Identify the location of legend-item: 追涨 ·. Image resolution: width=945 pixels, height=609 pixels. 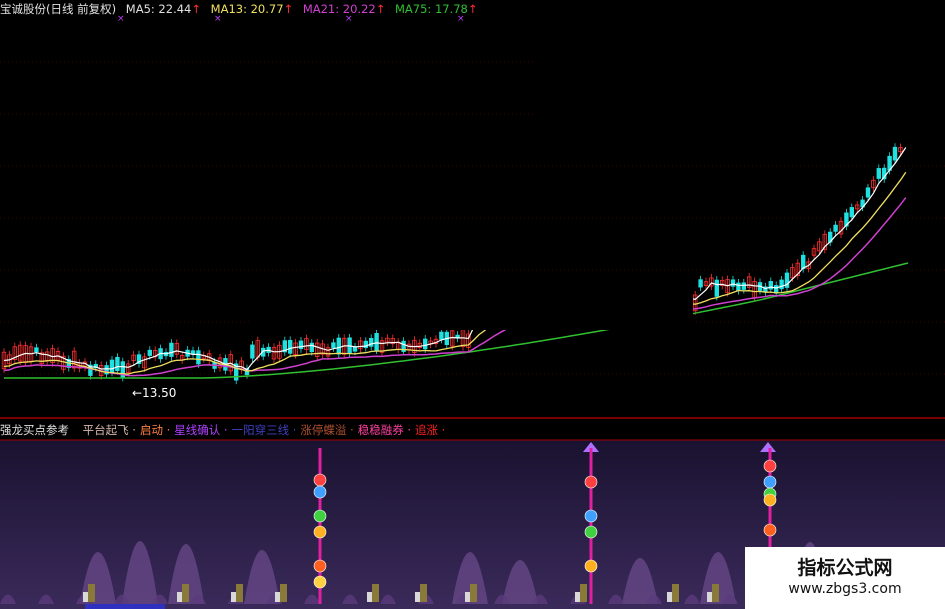
(430, 430).